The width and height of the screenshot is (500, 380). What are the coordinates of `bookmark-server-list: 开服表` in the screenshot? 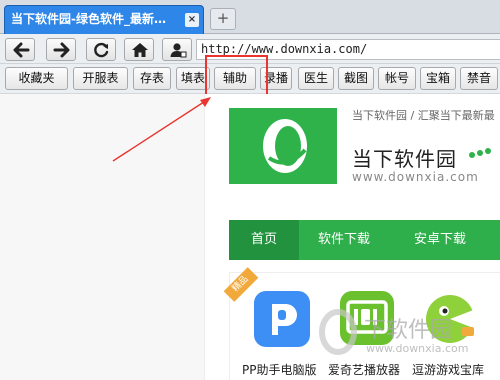 It's located at (100, 78).